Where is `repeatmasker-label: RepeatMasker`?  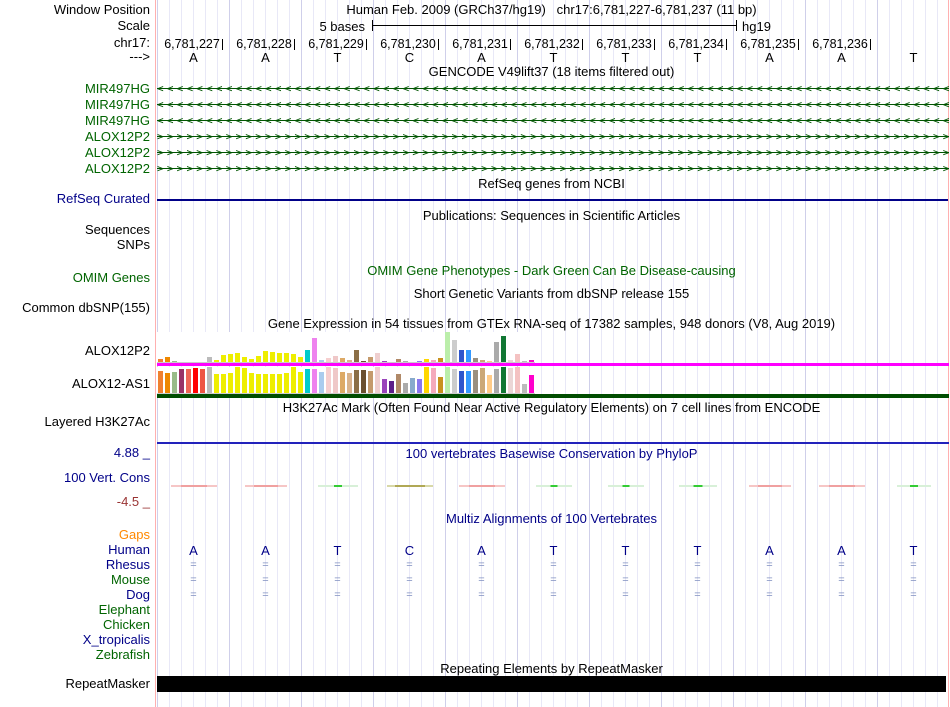 repeatmasker-label: RepeatMasker is located at coordinates (75, 684).